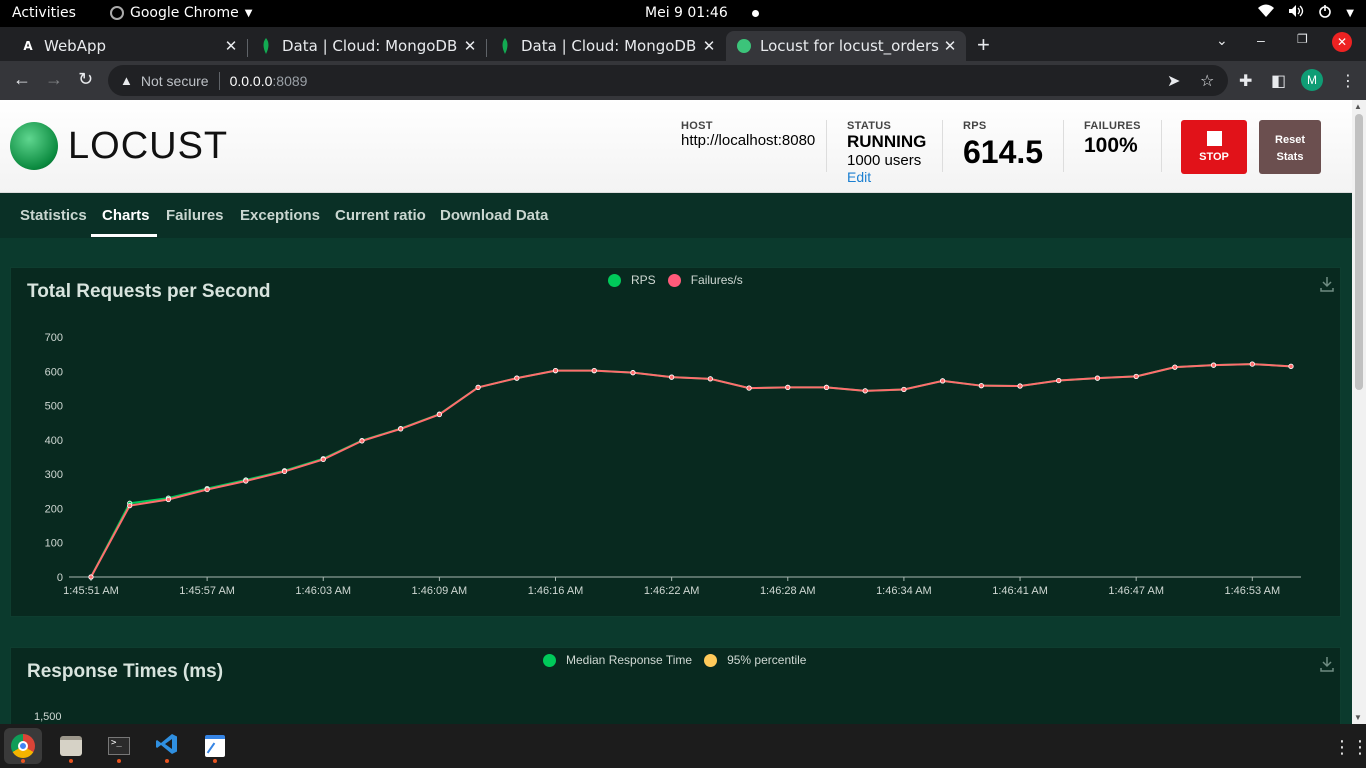 This screenshot has width=1366, height=768. Describe the element at coordinates (1358, 717) in the screenshot. I see `scroll-down-arrow-icon: ▼` at that location.